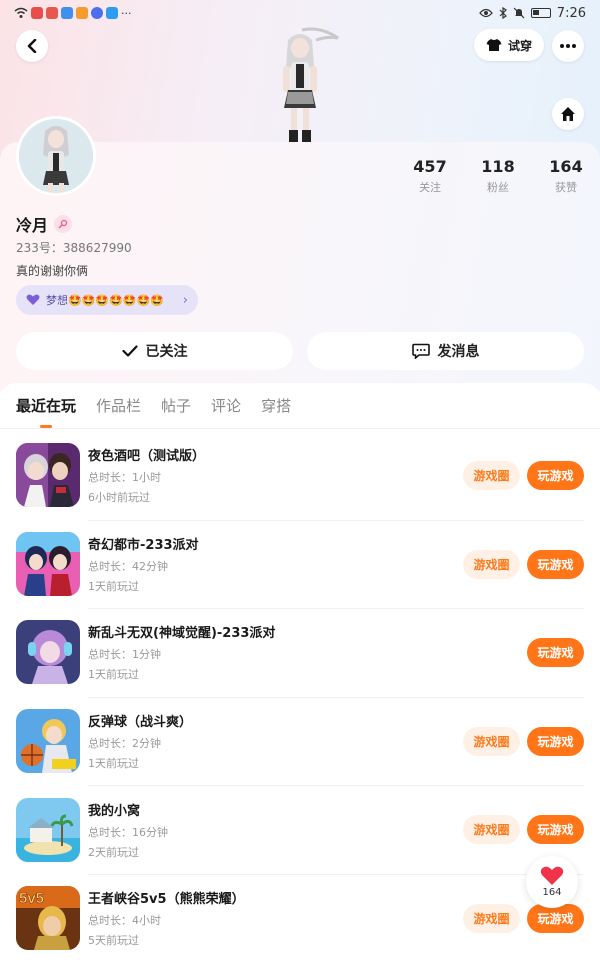 This screenshot has height=960, width=600. What do you see at coordinates (494, 45) in the screenshot?
I see `shirt-icon` at bounding box center [494, 45].